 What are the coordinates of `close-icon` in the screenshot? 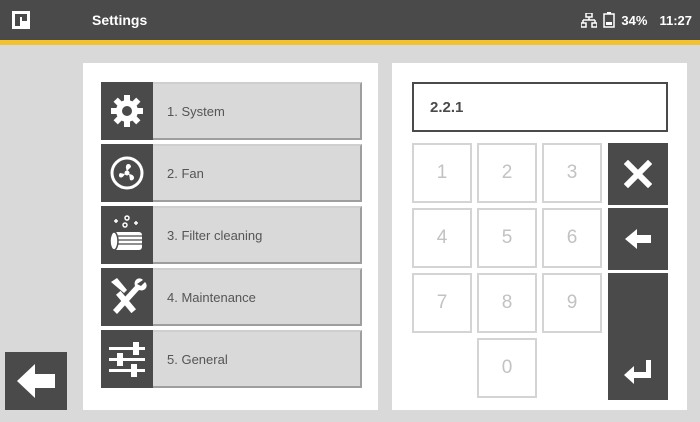 It's located at (638, 174).